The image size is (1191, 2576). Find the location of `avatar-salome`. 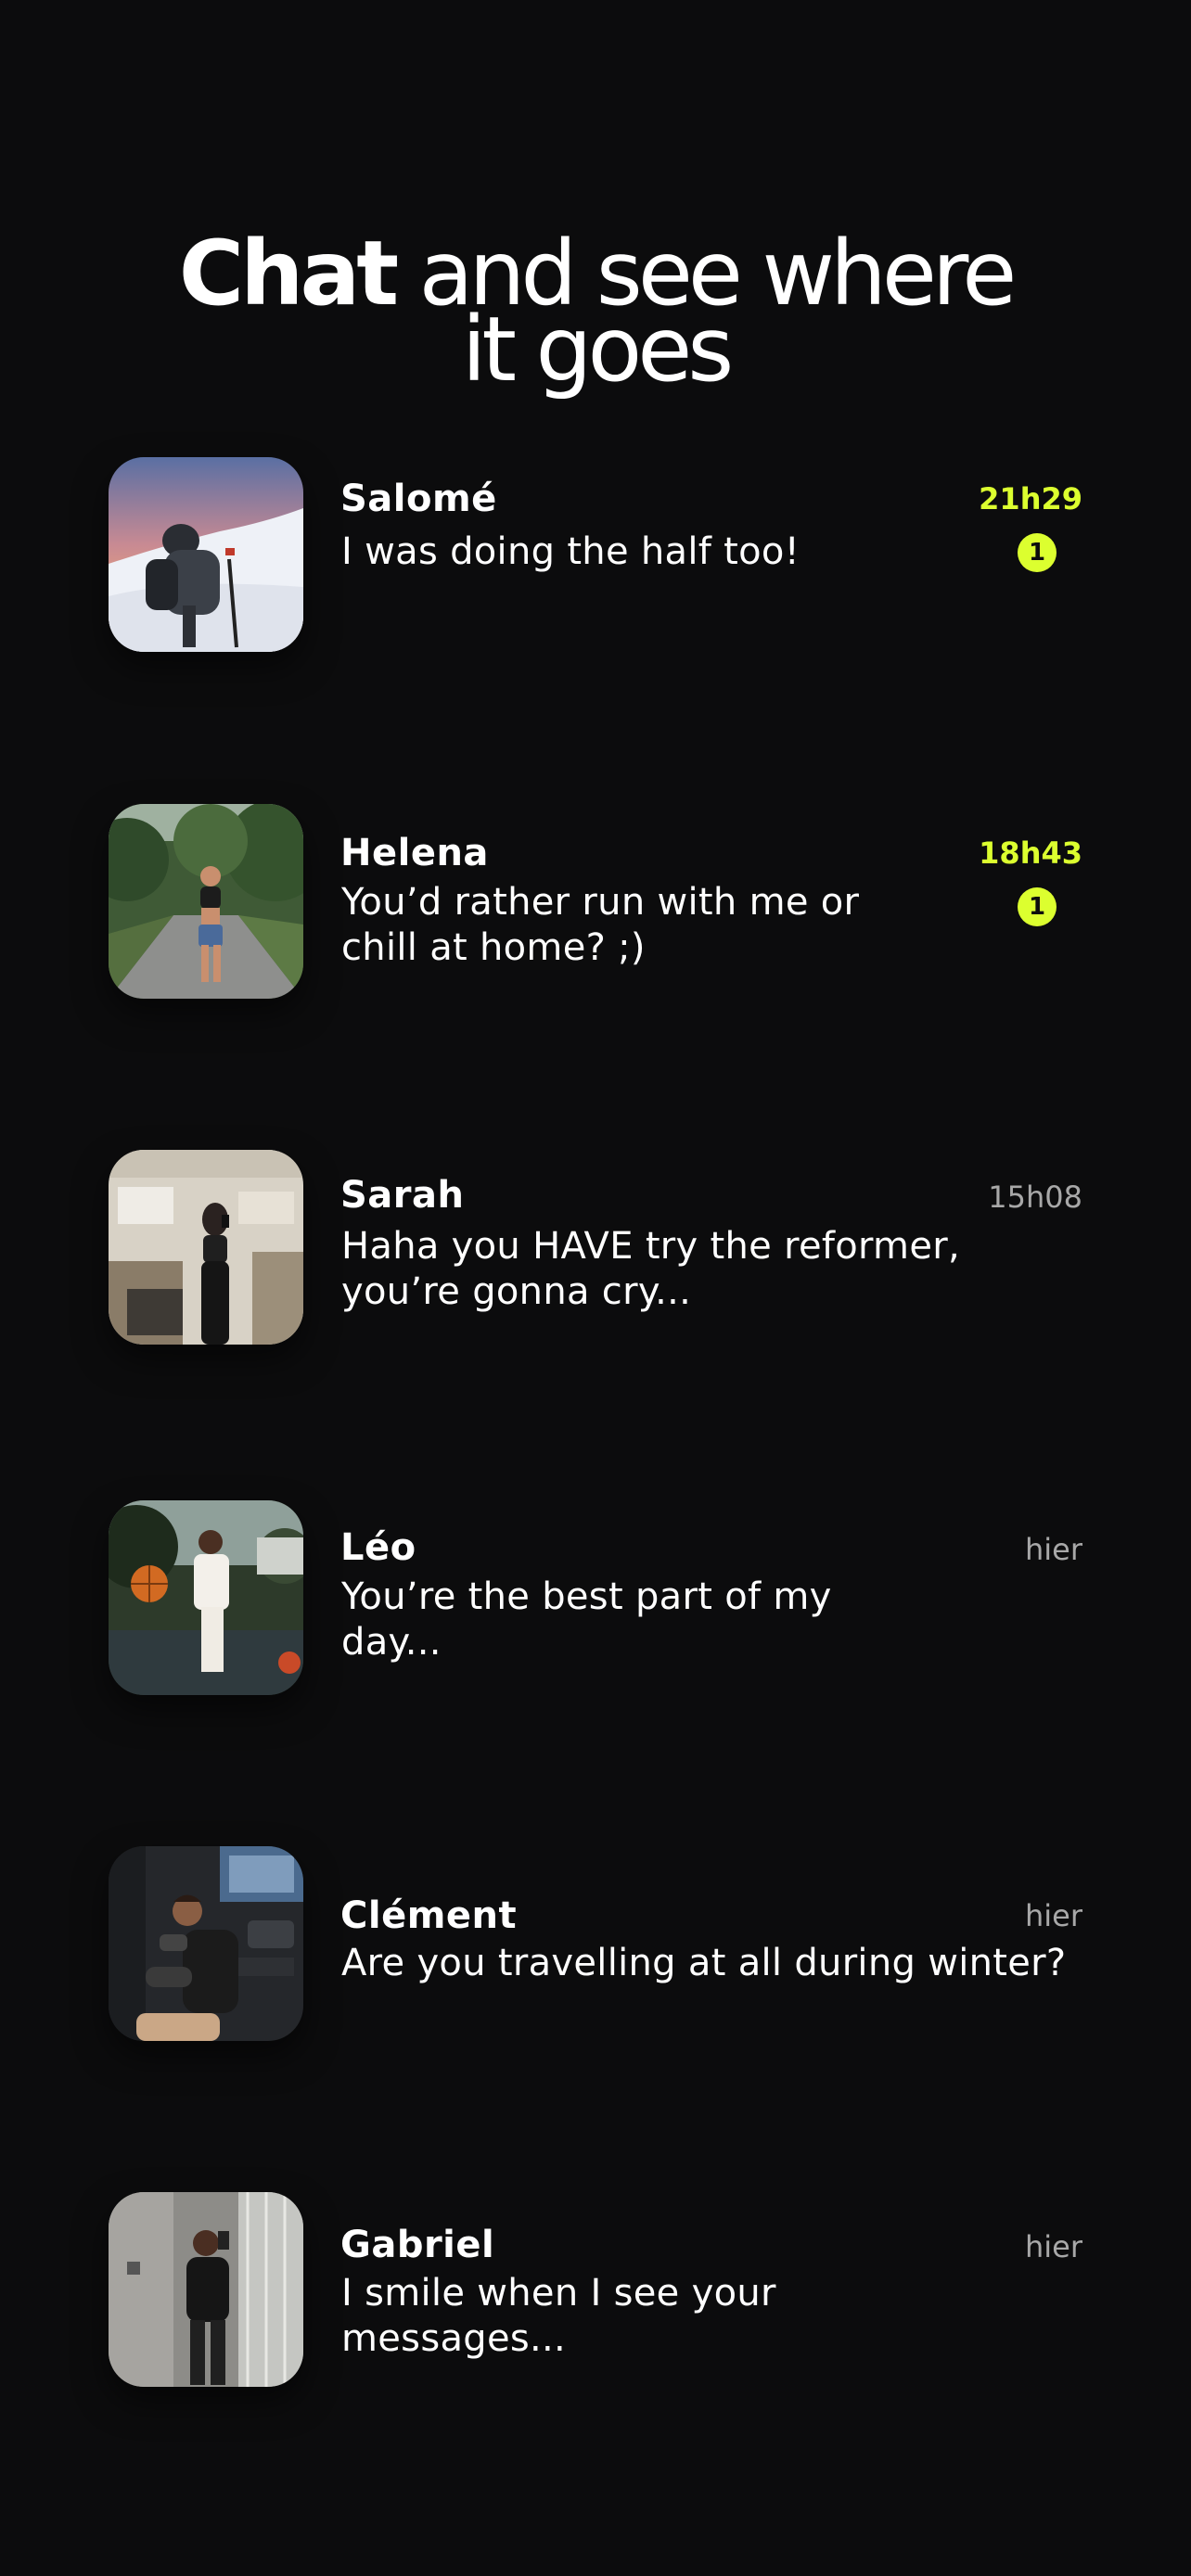

avatar-salome is located at coordinates (206, 555).